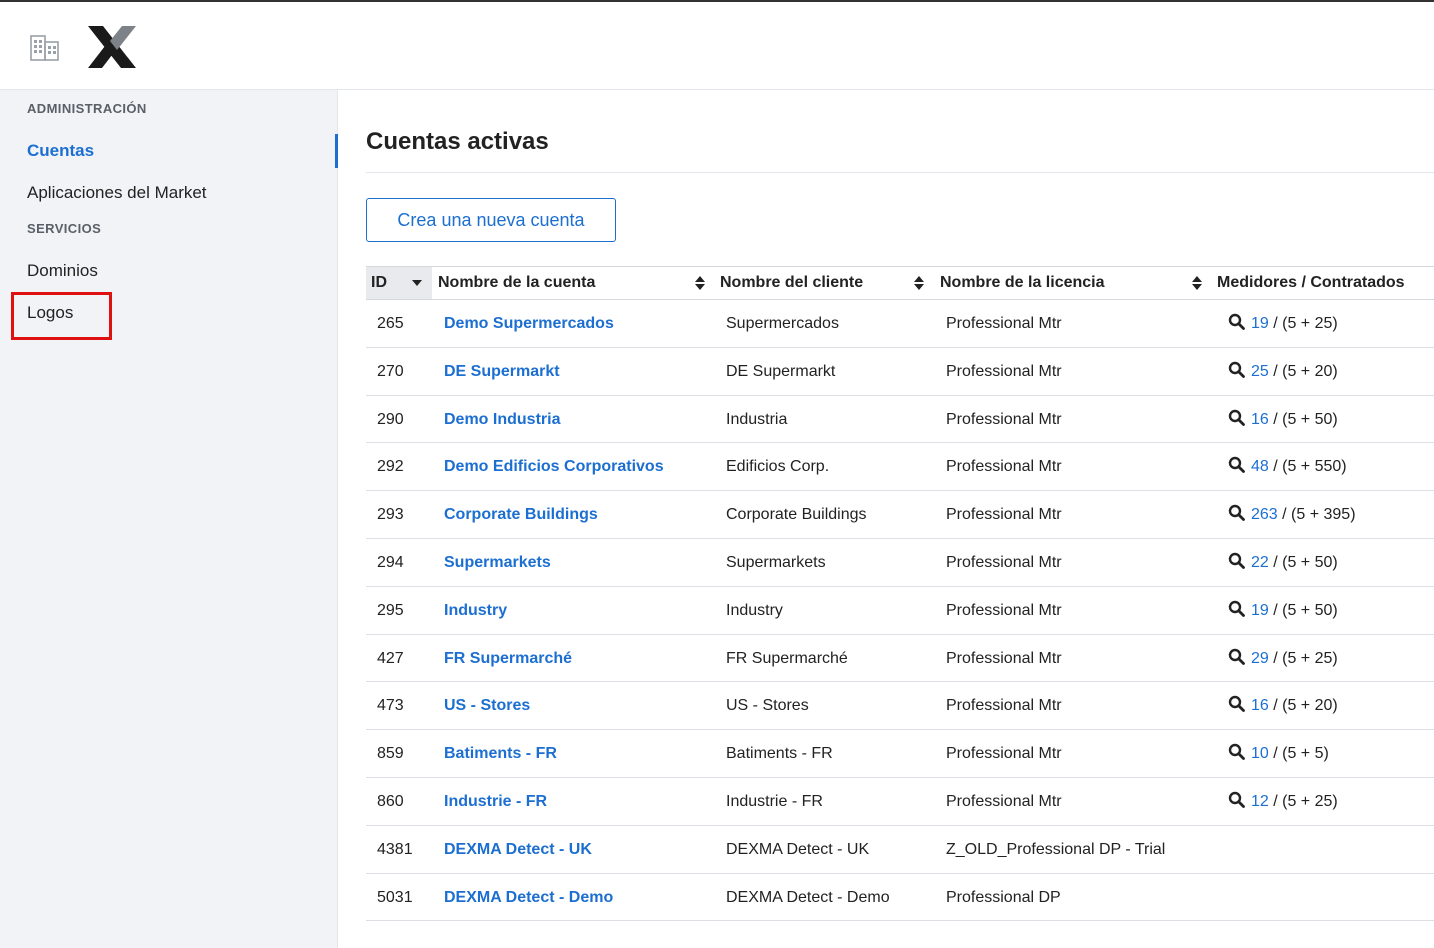  What do you see at coordinates (1283, 610) in the screenshot?
I see `meters-cell: 19 / (5 + 50)` at bounding box center [1283, 610].